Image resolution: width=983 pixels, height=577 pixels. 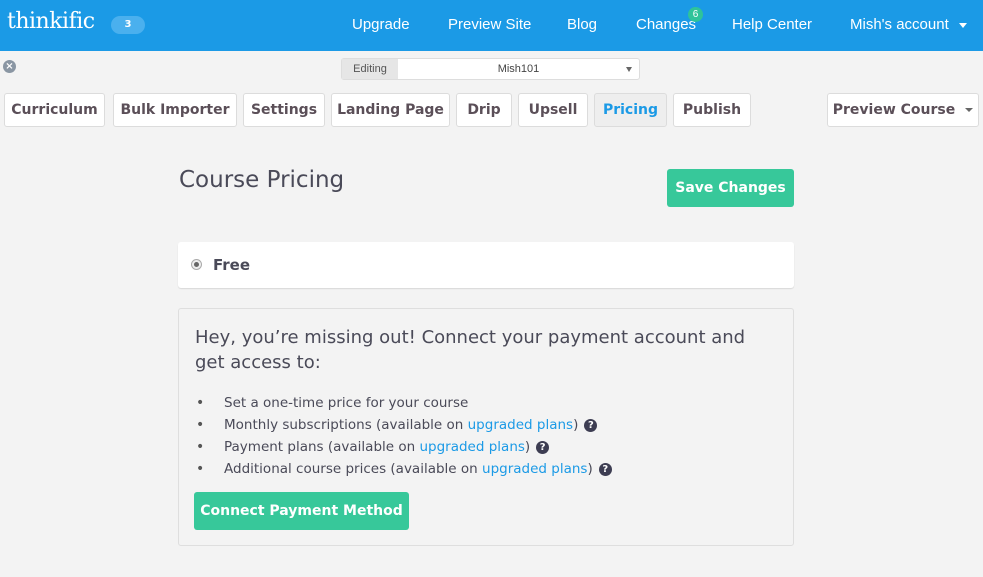 I want to click on nav-help-center: Help Center, so click(x=772, y=24).